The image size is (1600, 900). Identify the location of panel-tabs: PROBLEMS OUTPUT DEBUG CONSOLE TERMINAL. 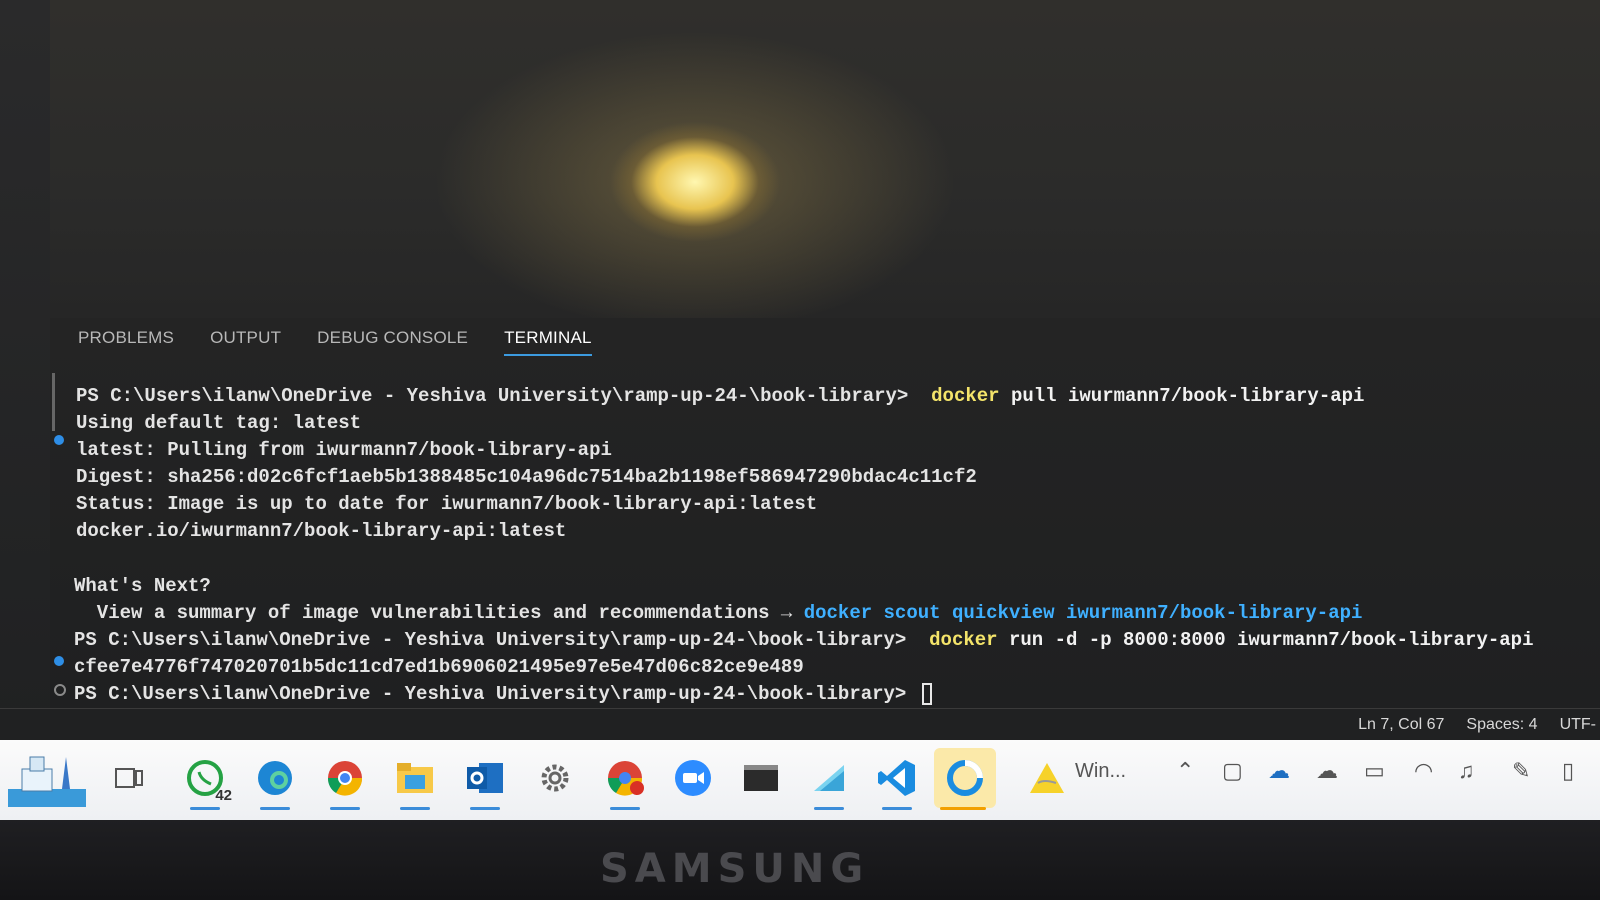
(335, 338).